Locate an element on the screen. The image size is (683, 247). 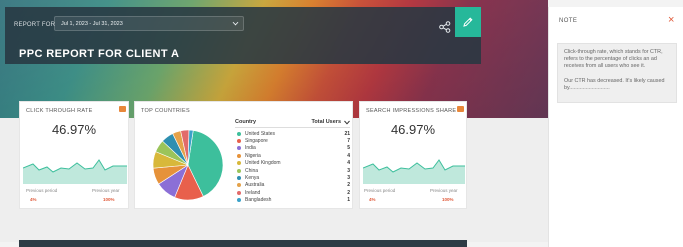
close-icon: × is located at coordinates (671, 20).